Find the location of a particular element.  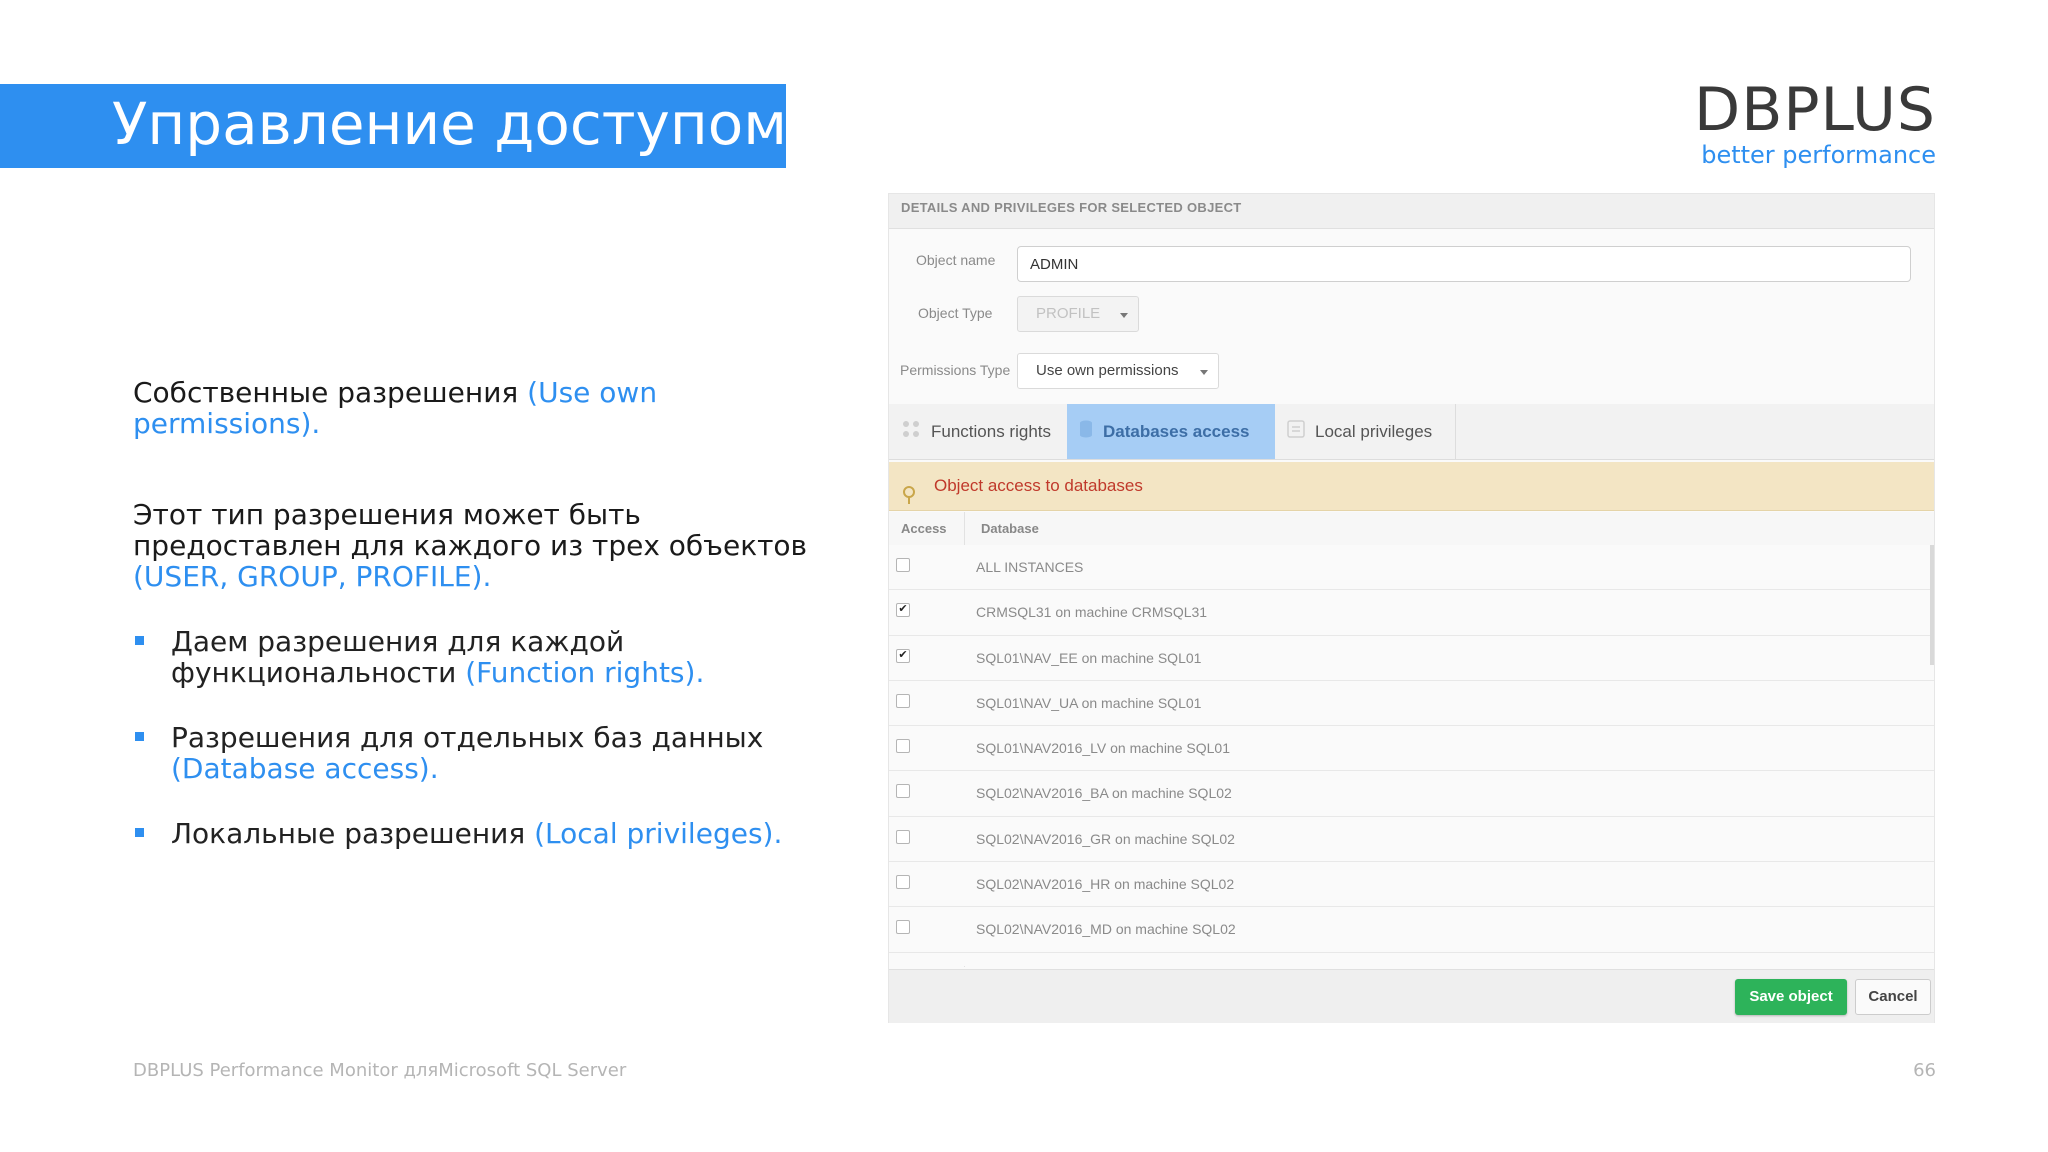

bullet-text: Разрешения для отдельных баз данных is located at coordinates (467, 737).